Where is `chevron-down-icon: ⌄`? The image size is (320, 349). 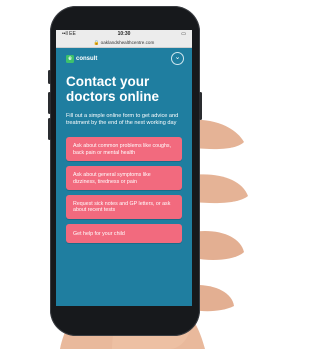
chevron-down-icon: ⌄ is located at coordinates (177, 58).